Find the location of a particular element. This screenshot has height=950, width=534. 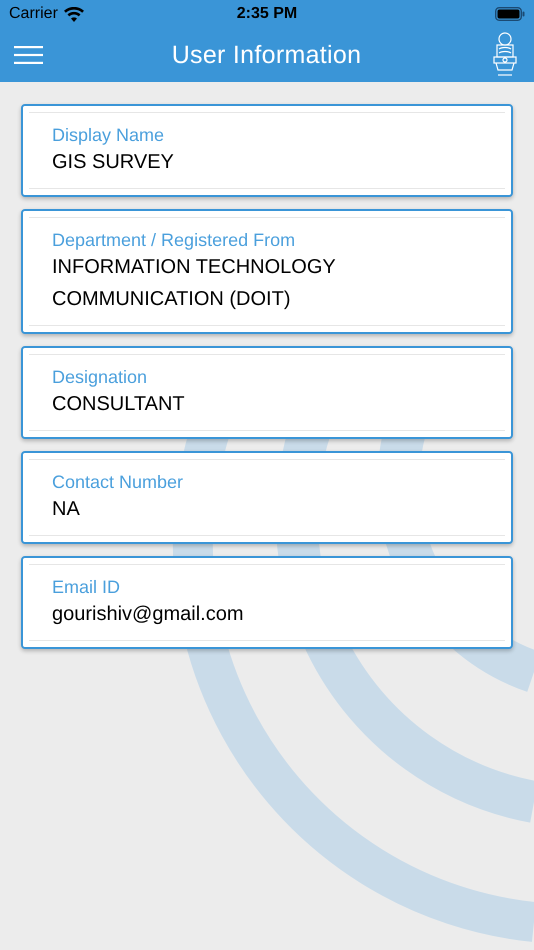

field-label: Contact Number is located at coordinates (118, 482).